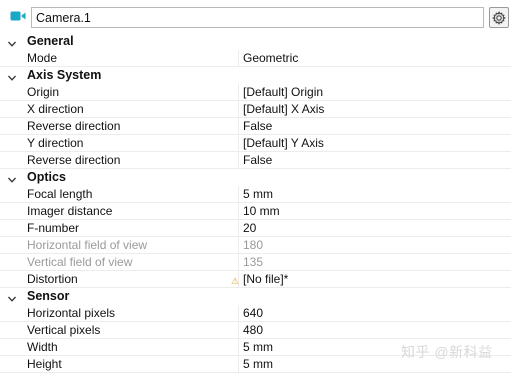  I want to click on property-label: Distortion, so click(52, 279).